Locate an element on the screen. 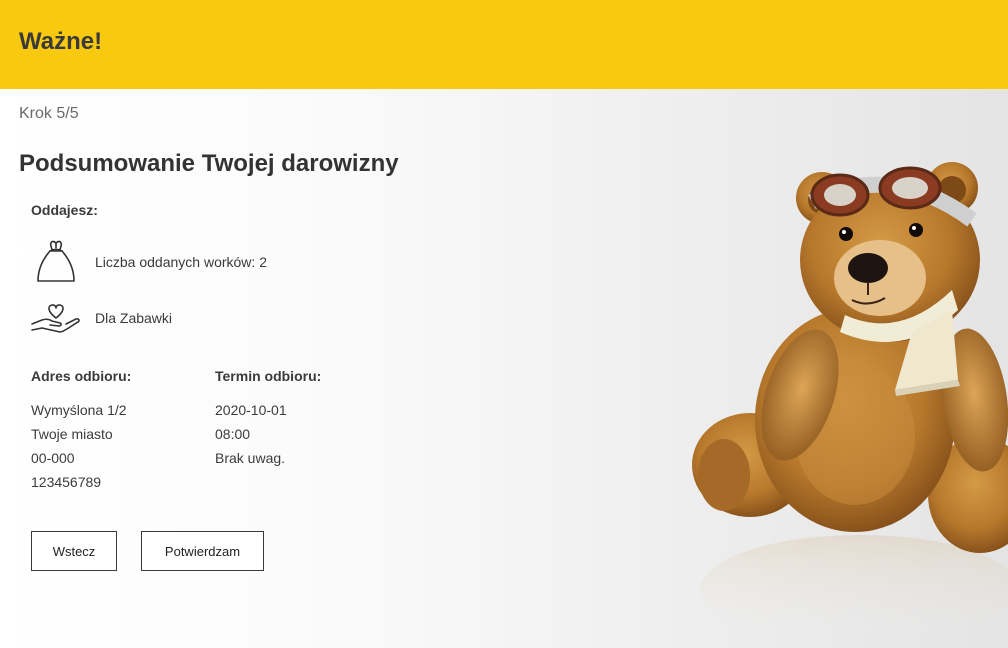  address-postcode: 00-000 is located at coordinates (53, 458).